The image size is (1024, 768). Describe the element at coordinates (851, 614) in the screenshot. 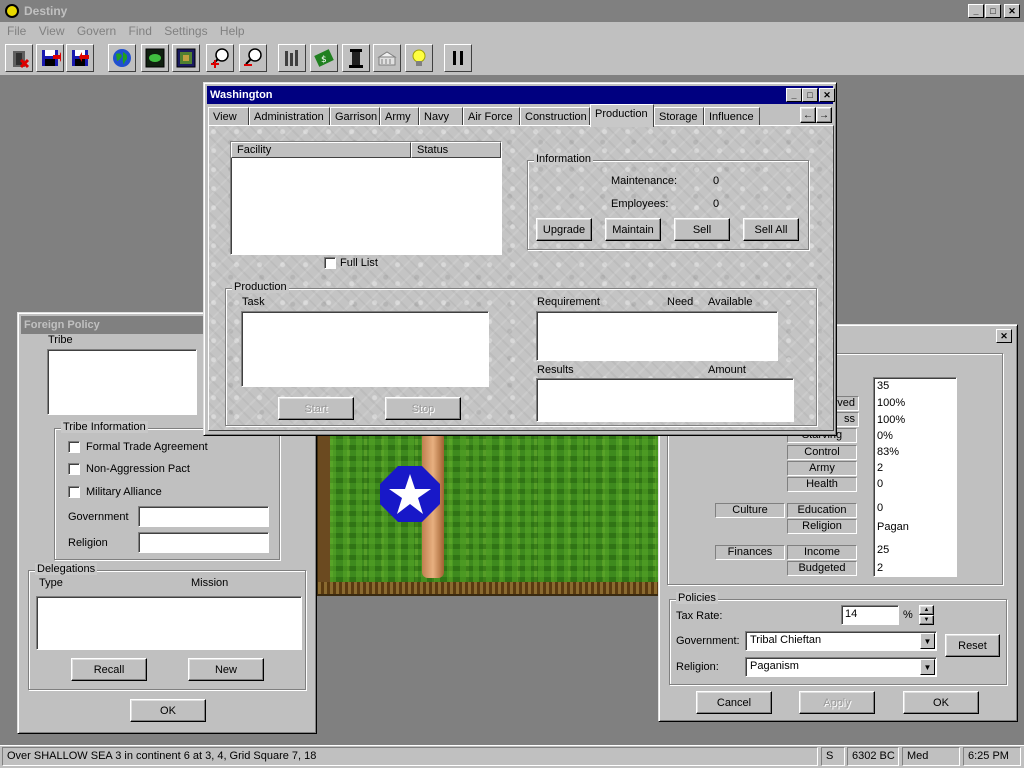

I see `tax-rate-value: 14` at that location.